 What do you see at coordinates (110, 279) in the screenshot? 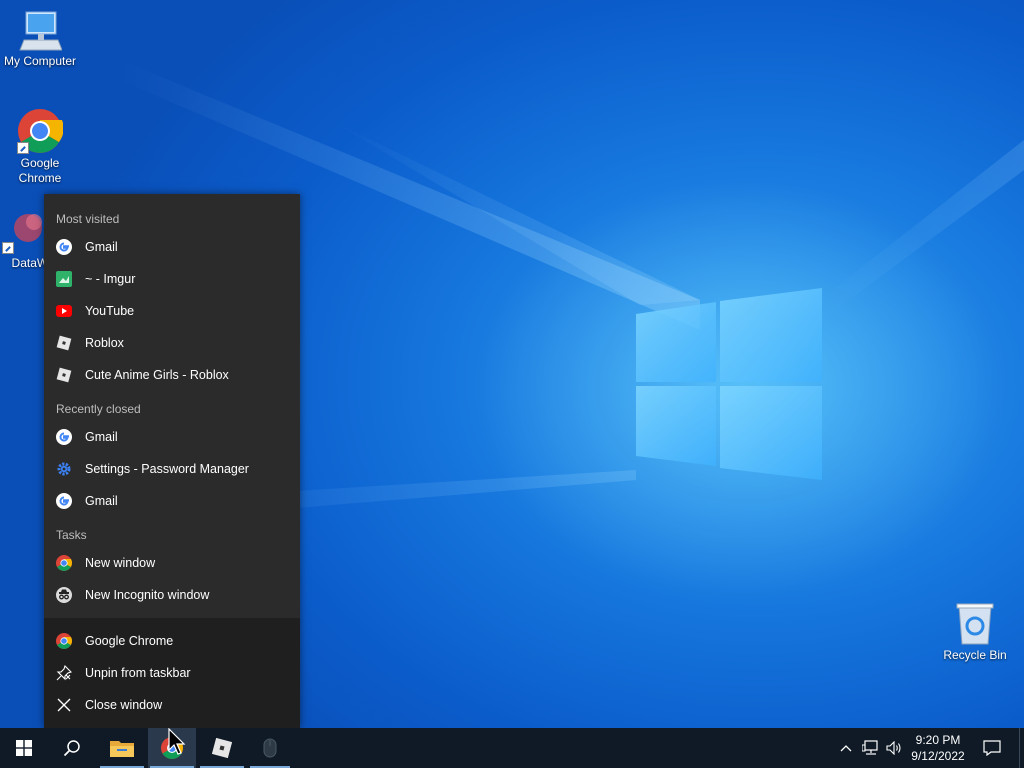
I see `jump-item-label: ~ - Imgur` at bounding box center [110, 279].